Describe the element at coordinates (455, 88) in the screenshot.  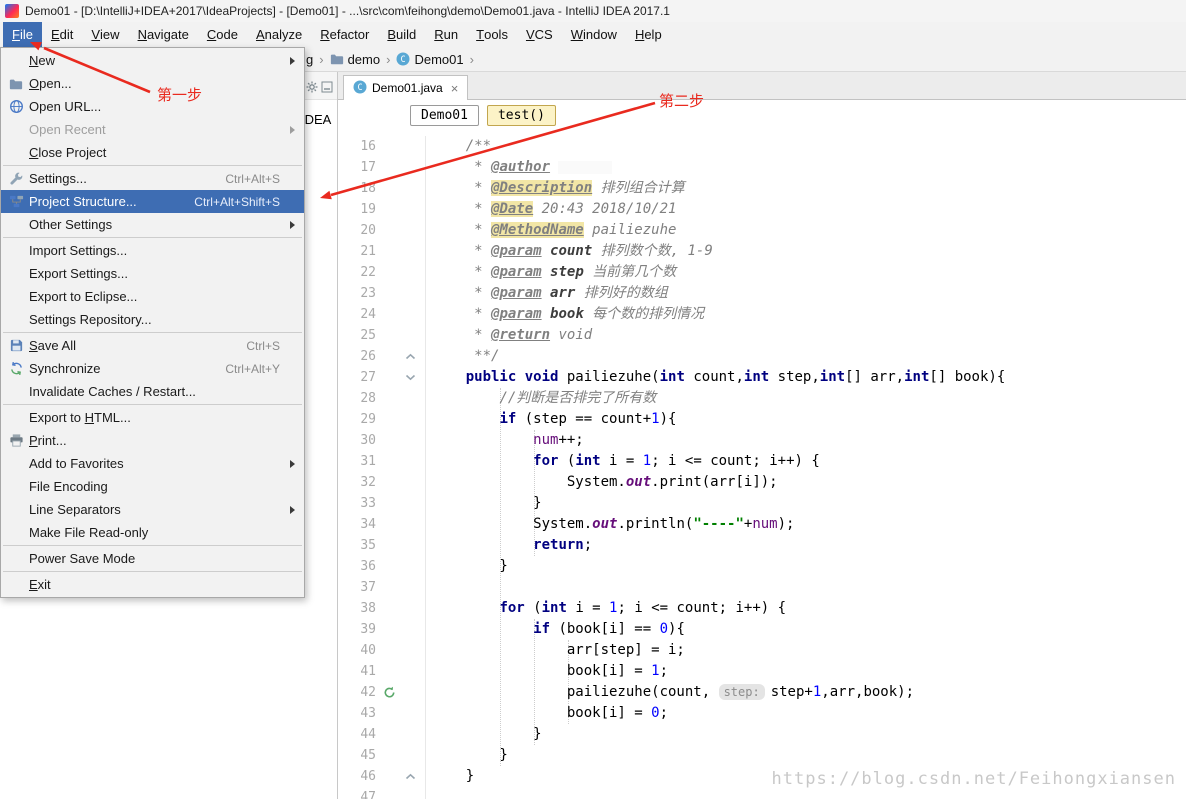
I see `close-tab-icon: ×` at that location.